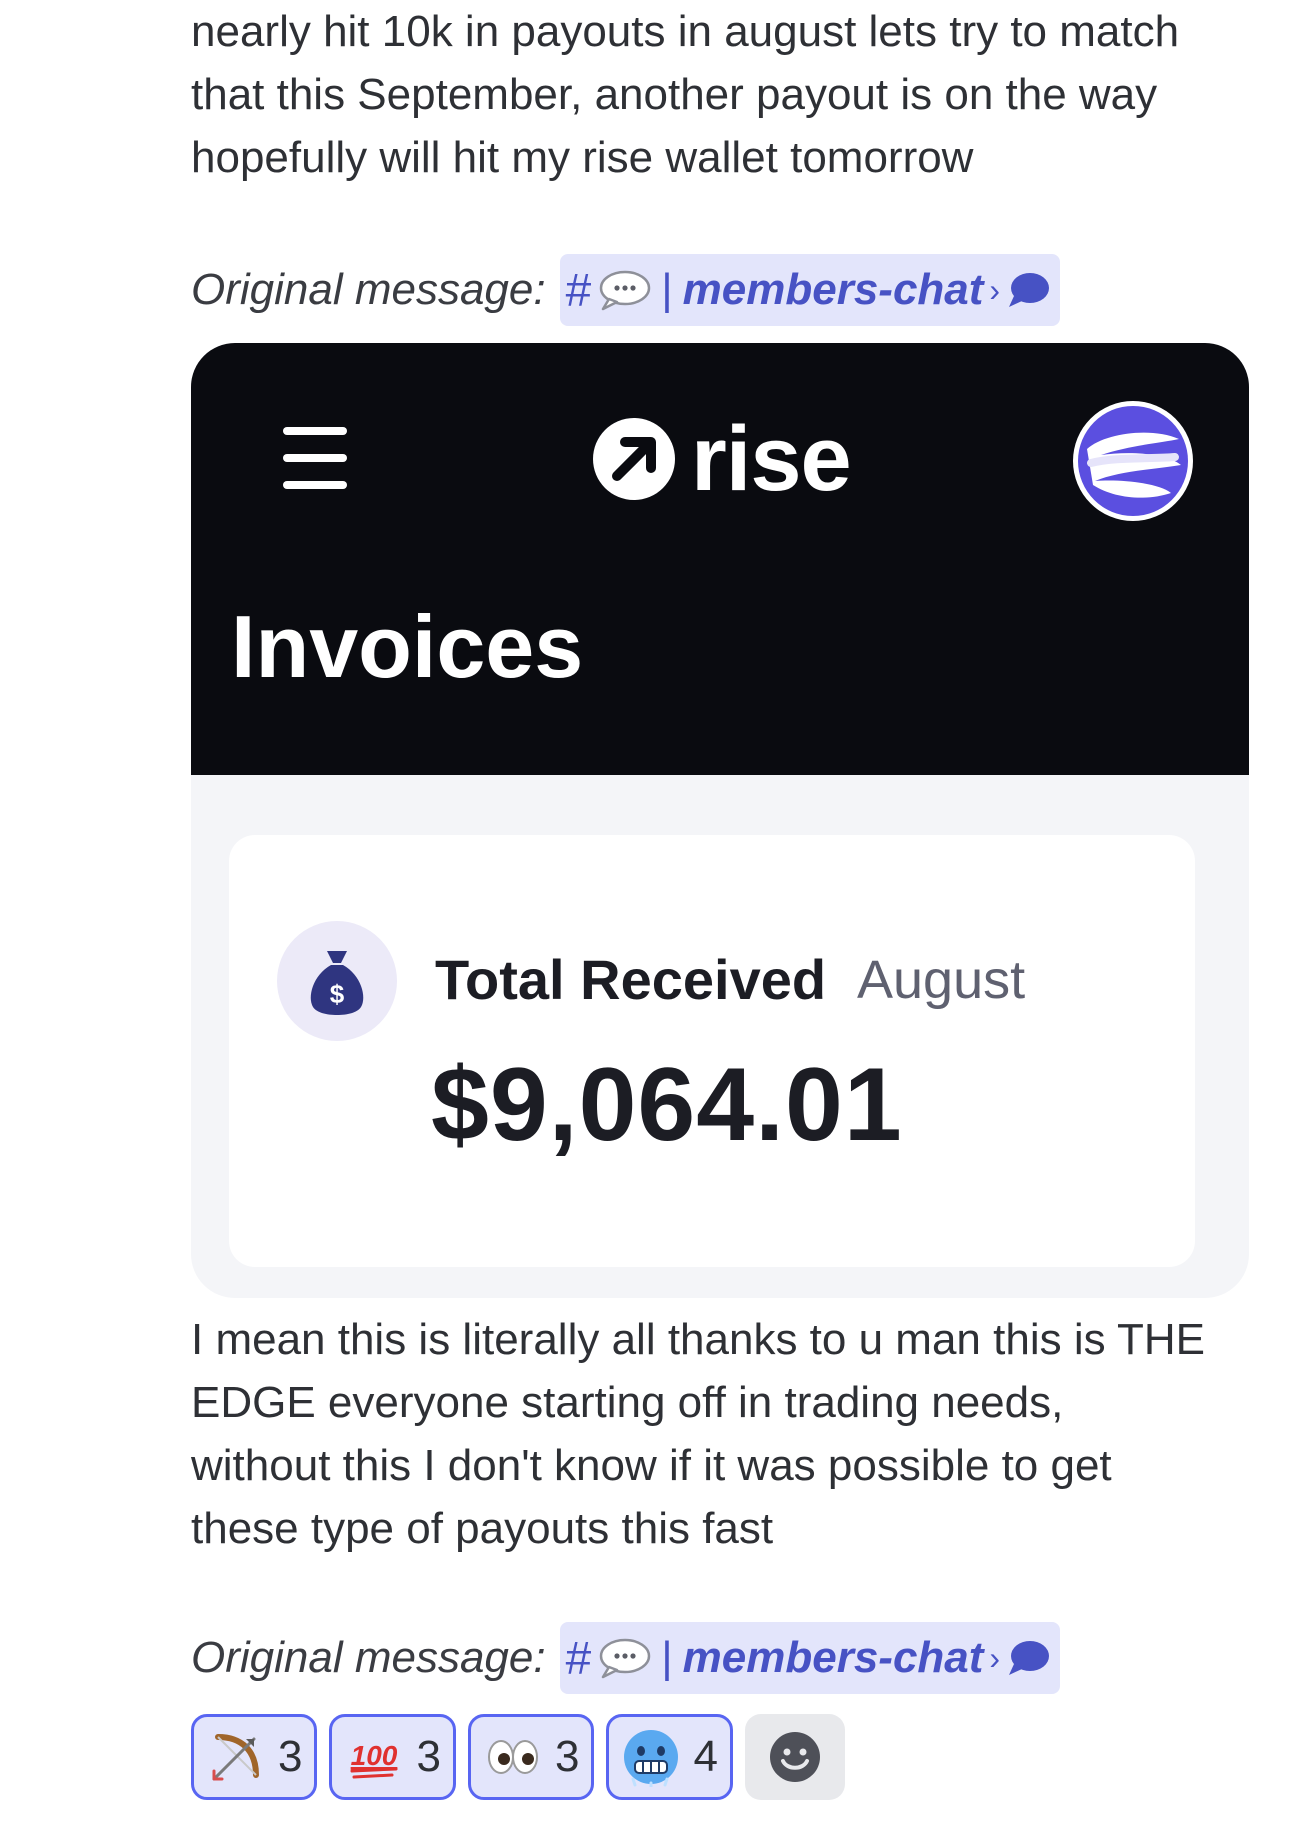 This screenshot has height=1845, width=1290. I want to click on period-label: August, so click(941, 980).